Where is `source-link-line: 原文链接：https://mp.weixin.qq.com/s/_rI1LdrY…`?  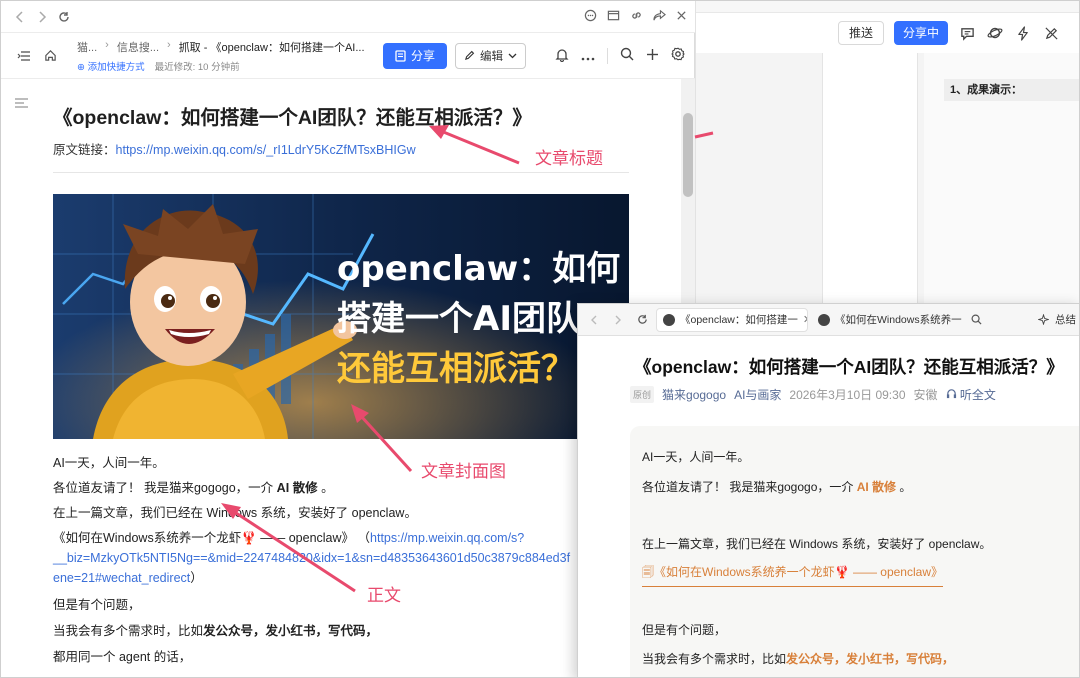 source-link-line: 原文链接：https://mp.weixin.qq.com/s/_rI1LdrY… is located at coordinates (234, 148).